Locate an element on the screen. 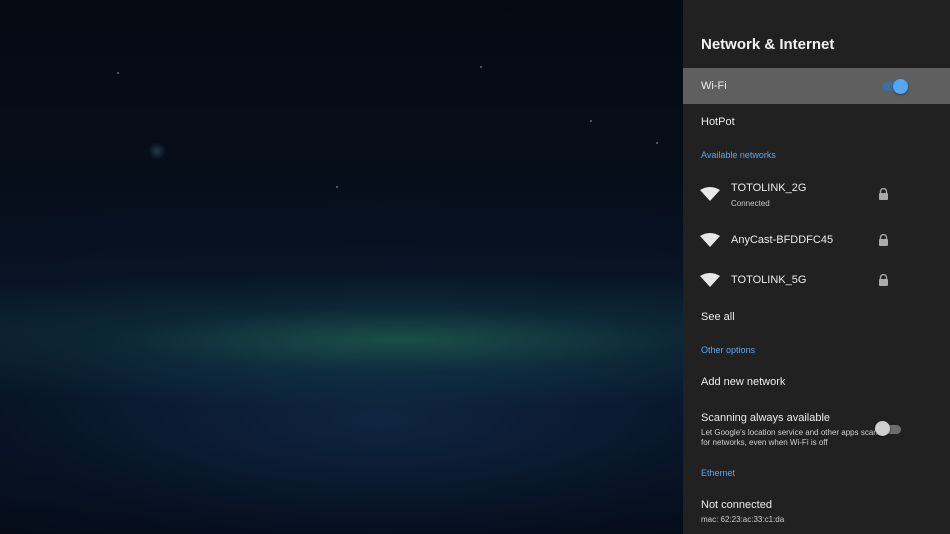  see-all-label: See all is located at coordinates (718, 317).